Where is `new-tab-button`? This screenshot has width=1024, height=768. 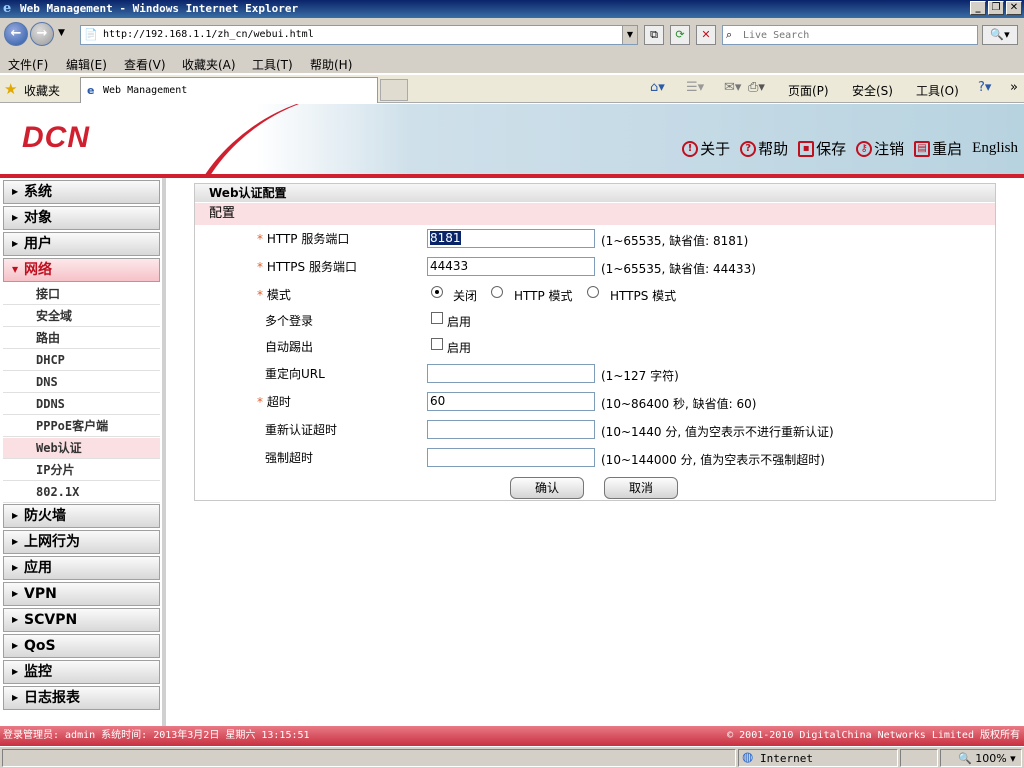
new-tab-button is located at coordinates (394, 90).